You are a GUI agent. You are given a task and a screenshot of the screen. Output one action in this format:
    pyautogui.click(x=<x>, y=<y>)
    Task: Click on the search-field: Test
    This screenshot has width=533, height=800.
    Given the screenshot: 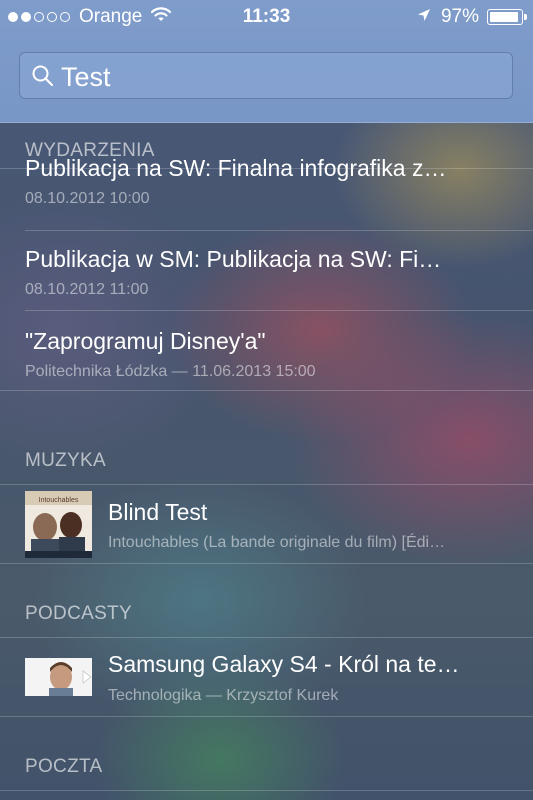 What is the action you would take?
    pyautogui.click(x=266, y=75)
    